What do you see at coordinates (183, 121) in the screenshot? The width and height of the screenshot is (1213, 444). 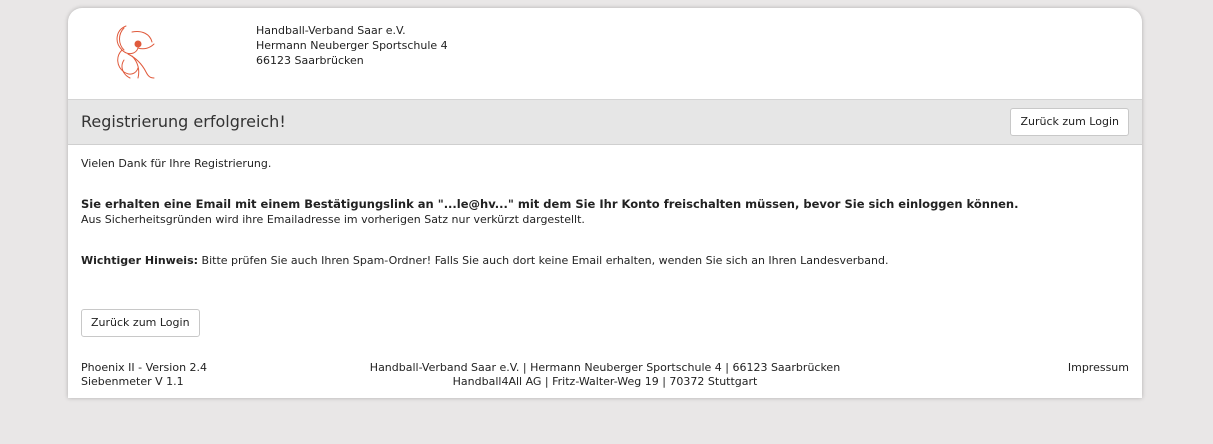 I see `page-title: Registrierung erfolgreich!` at bounding box center [183, 121].